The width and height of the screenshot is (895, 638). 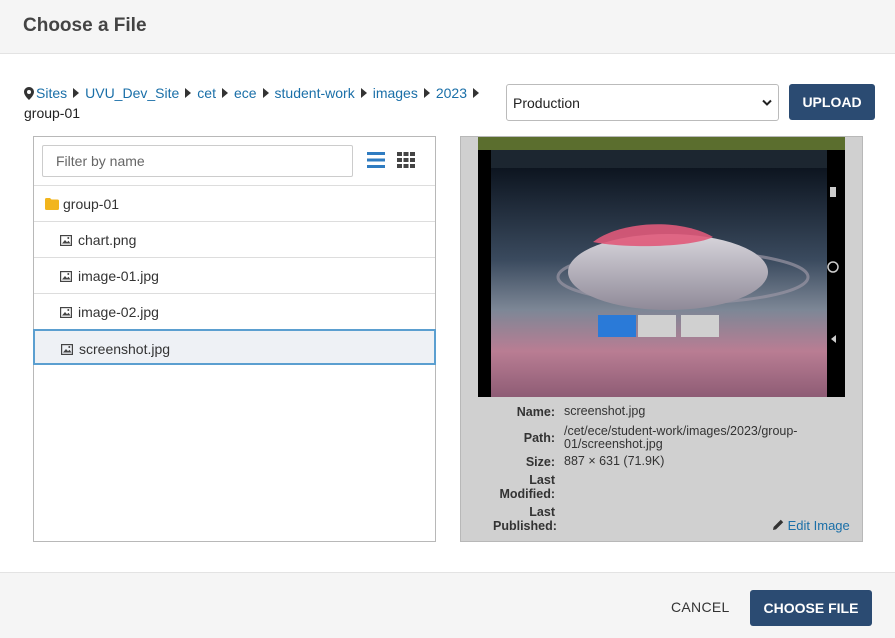 I want to click on site-select-value: Production, so click(x=546, y=103).